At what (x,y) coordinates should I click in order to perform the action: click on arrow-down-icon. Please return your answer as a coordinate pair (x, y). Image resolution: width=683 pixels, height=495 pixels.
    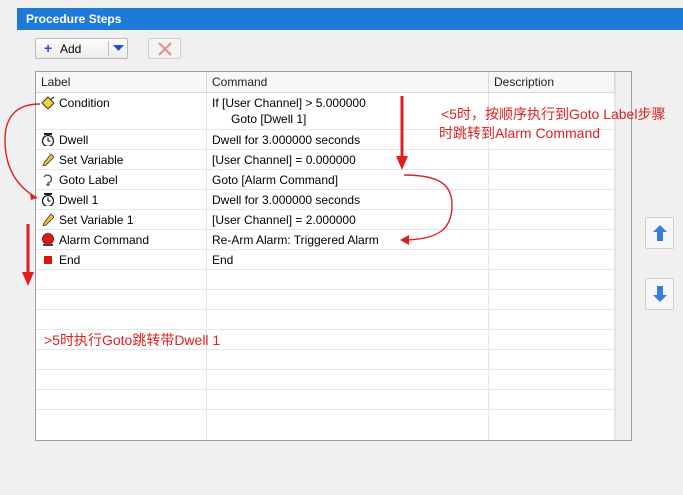
    Looking at the image, I should click on (660, 294).